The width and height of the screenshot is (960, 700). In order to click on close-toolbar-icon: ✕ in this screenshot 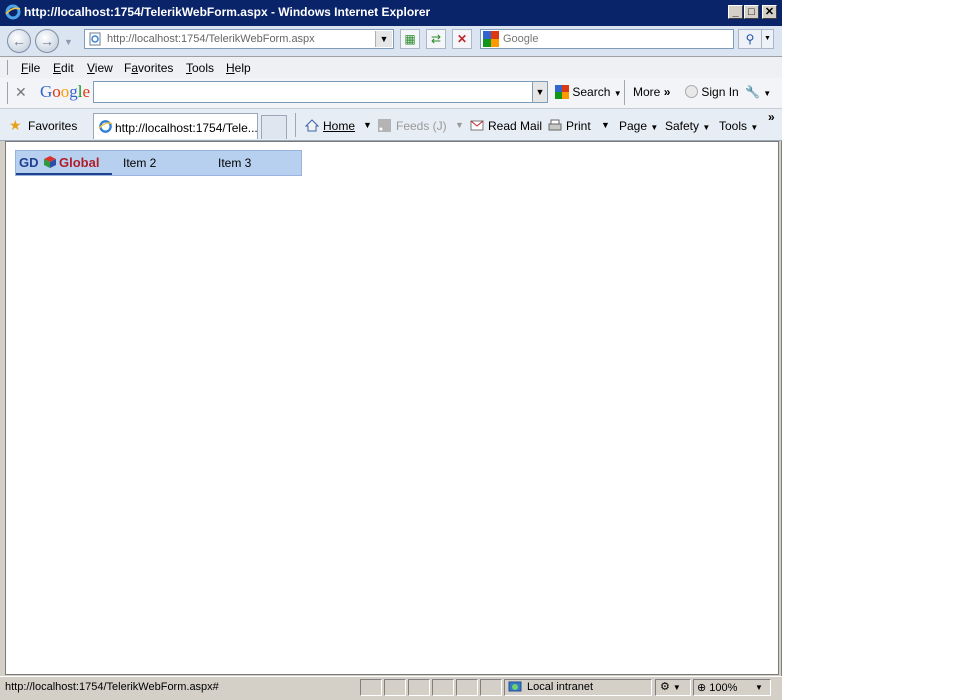, I will do `click(21, 92)`.